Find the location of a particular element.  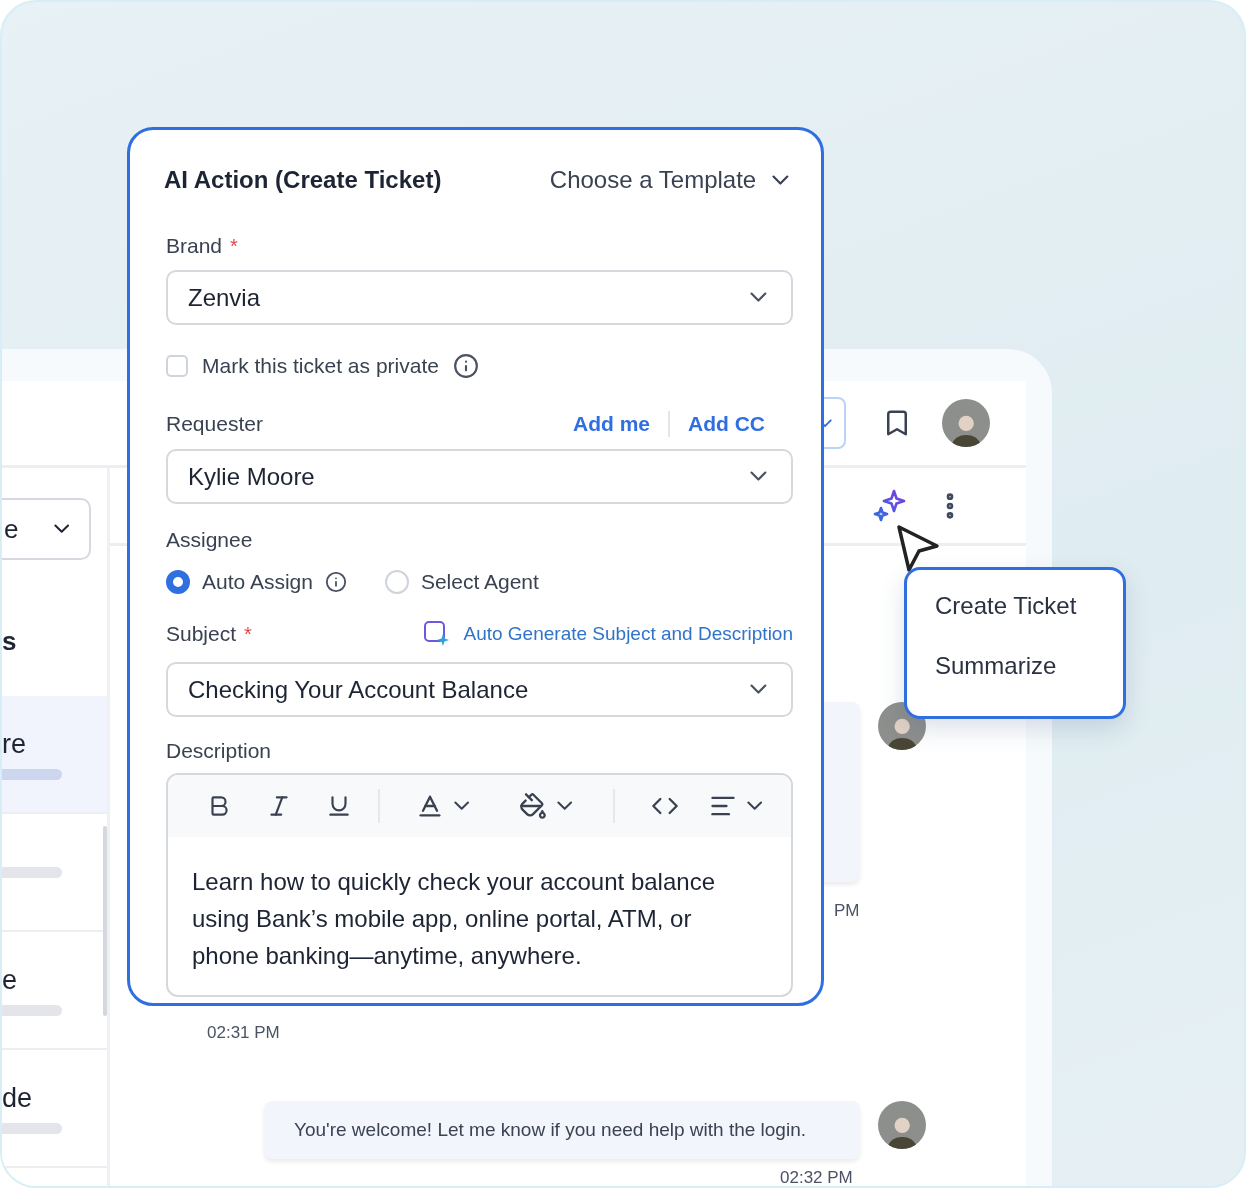

menu-item: Create Ticket is located at coordinates (1029, 606).